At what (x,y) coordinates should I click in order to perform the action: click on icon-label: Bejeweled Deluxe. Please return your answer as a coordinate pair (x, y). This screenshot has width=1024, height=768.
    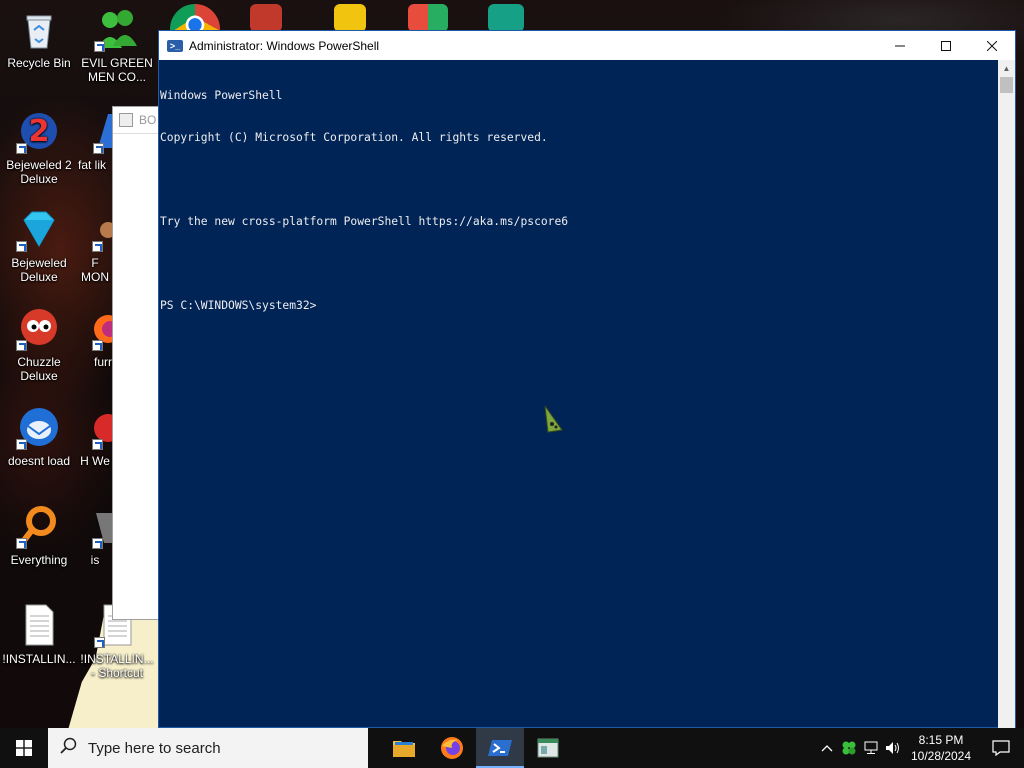
    Looking at the image, I should click on (39, 270).